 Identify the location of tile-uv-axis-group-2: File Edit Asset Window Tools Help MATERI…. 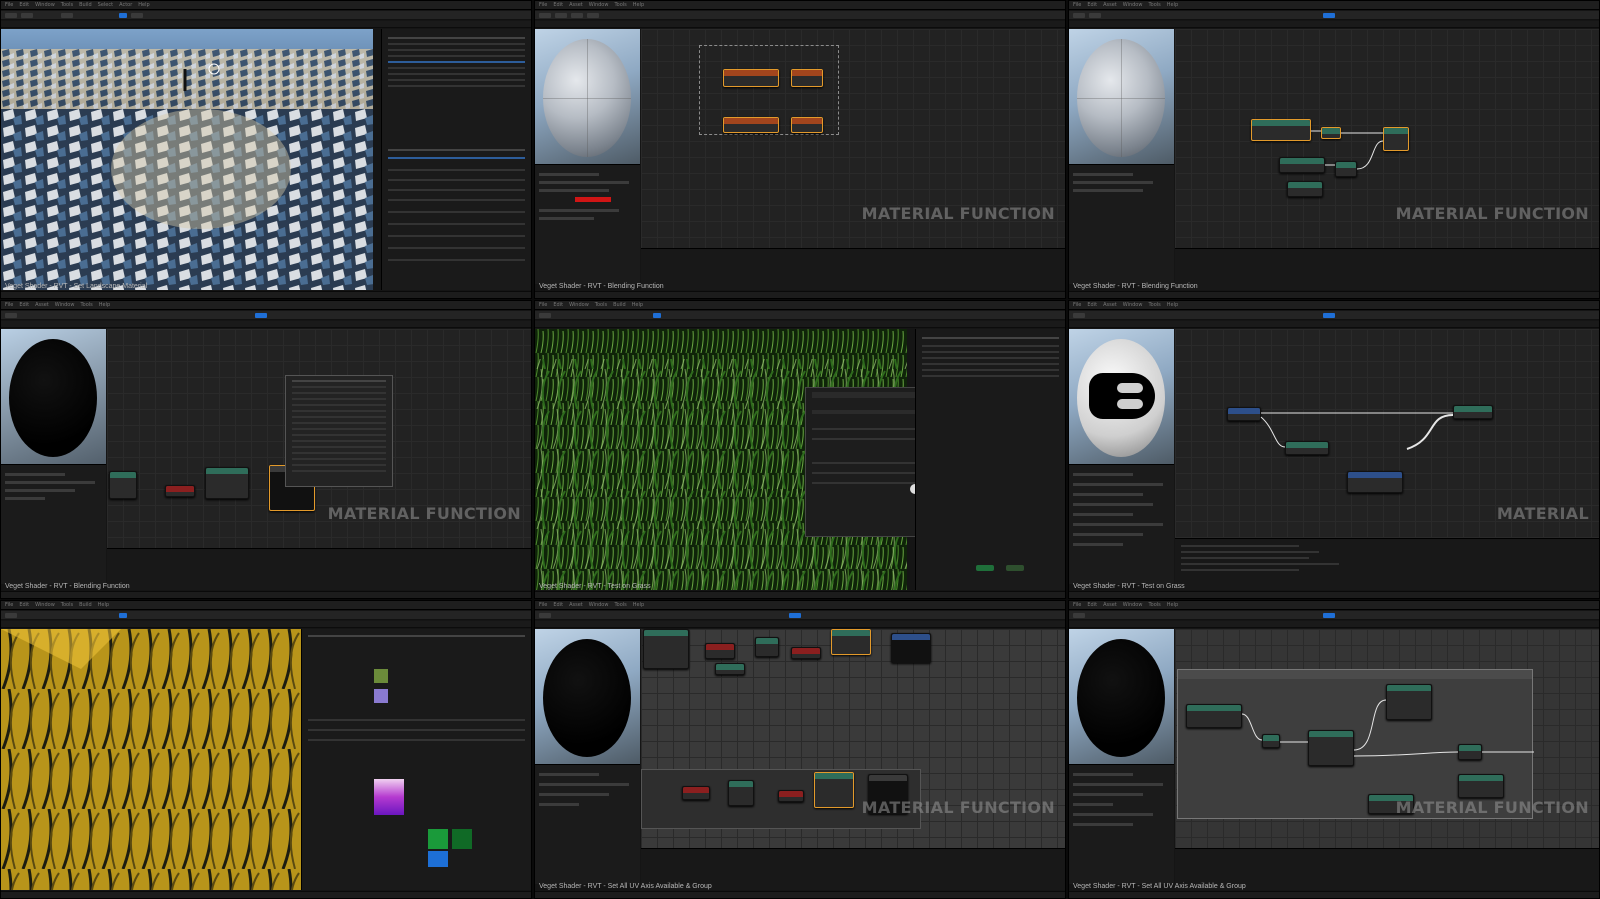
(1334, 749).